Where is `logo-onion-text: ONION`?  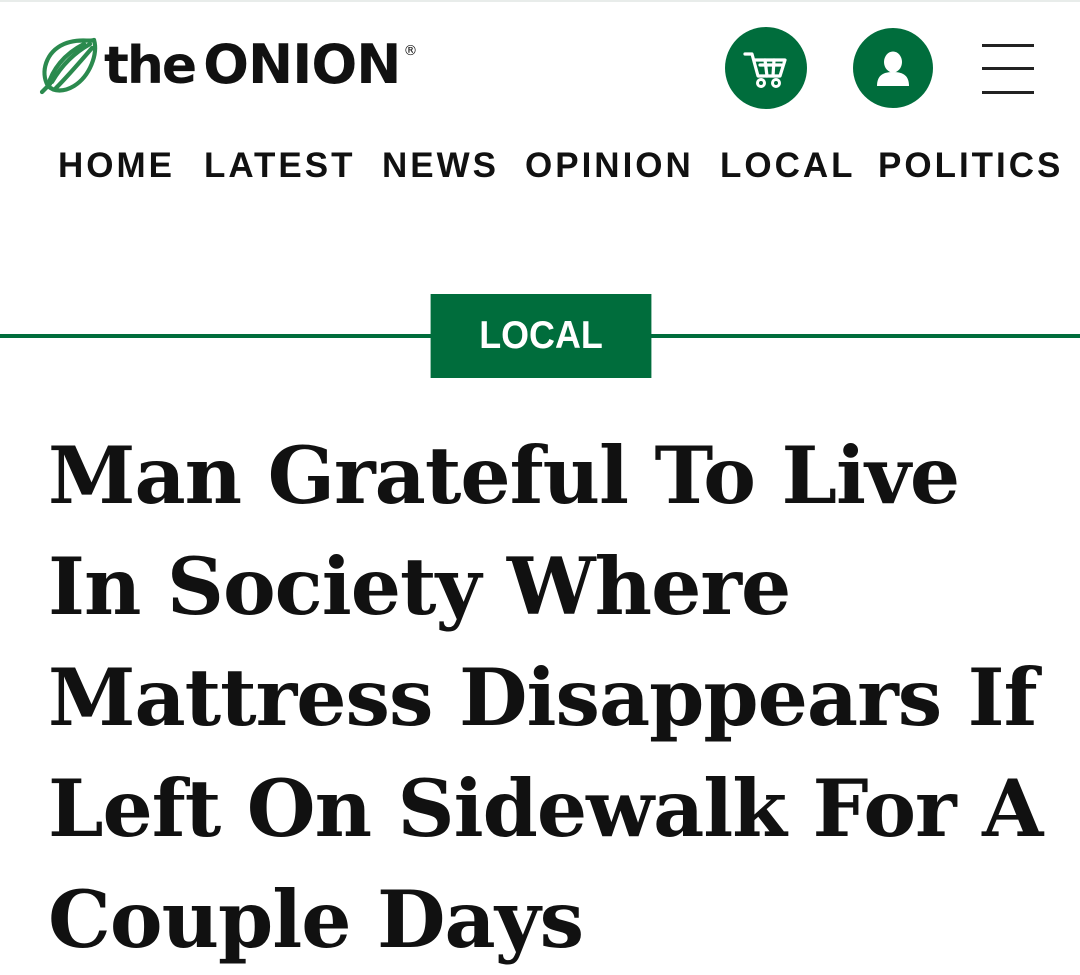 logo-onion-text: ONION is located at coordinates (302, 64).